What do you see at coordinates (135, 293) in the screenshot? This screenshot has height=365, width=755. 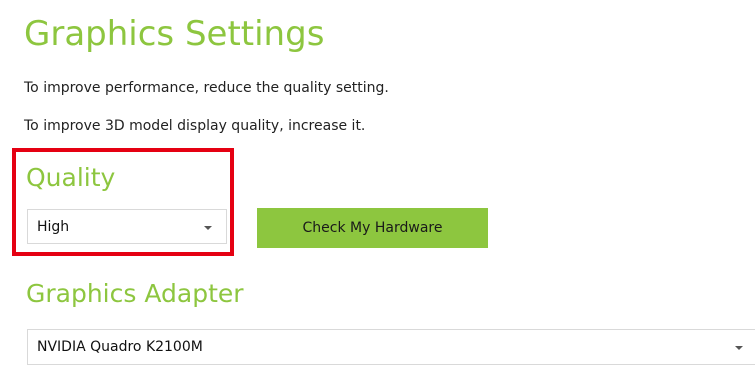 I see `graphics-adapter-section-title: Graphics Adapter` at bounding box center [135, 293].